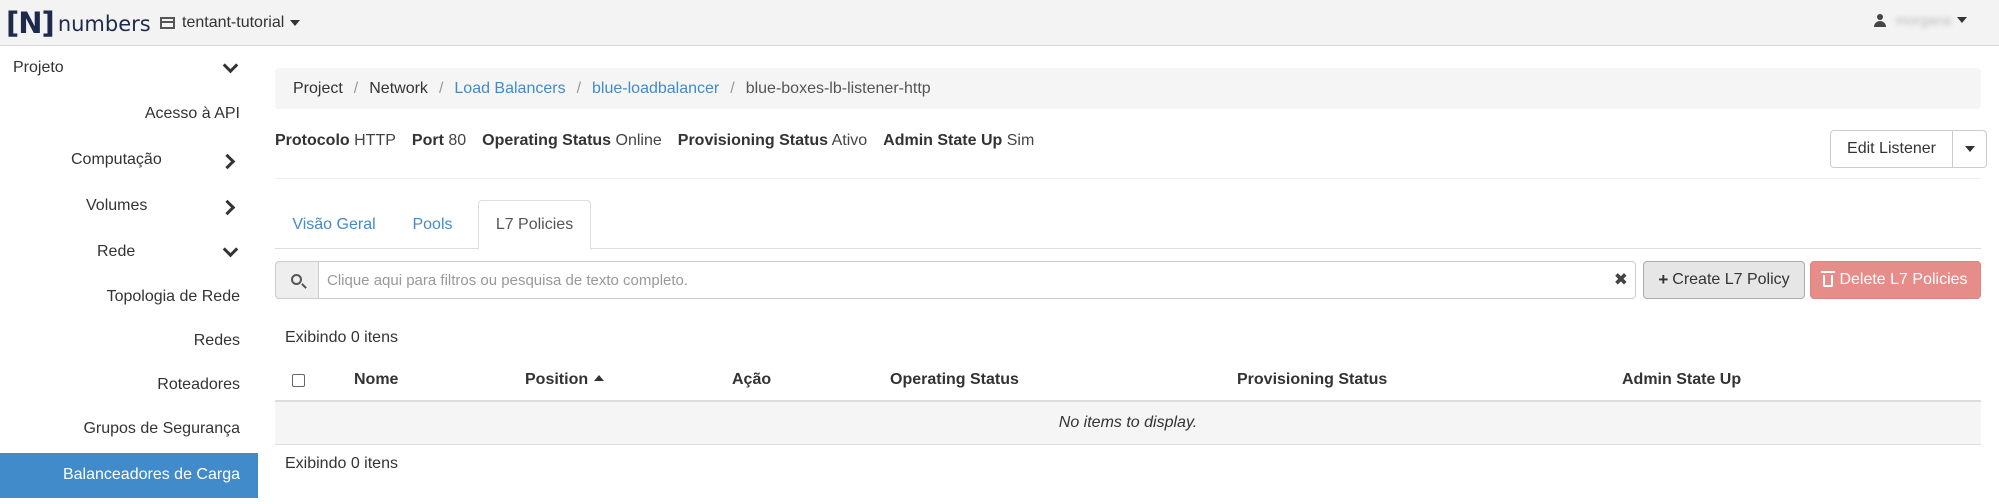 The image size is (1999, 504). Describe the element at coordinates (753, 140) in the screenshot. I see `detail-label: Provisioning Status` at that location.